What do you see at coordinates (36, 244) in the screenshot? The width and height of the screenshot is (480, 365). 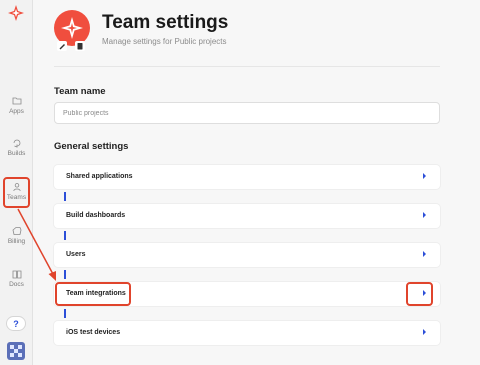 I see `annotation-arrow` at bounding box center [36, 244].